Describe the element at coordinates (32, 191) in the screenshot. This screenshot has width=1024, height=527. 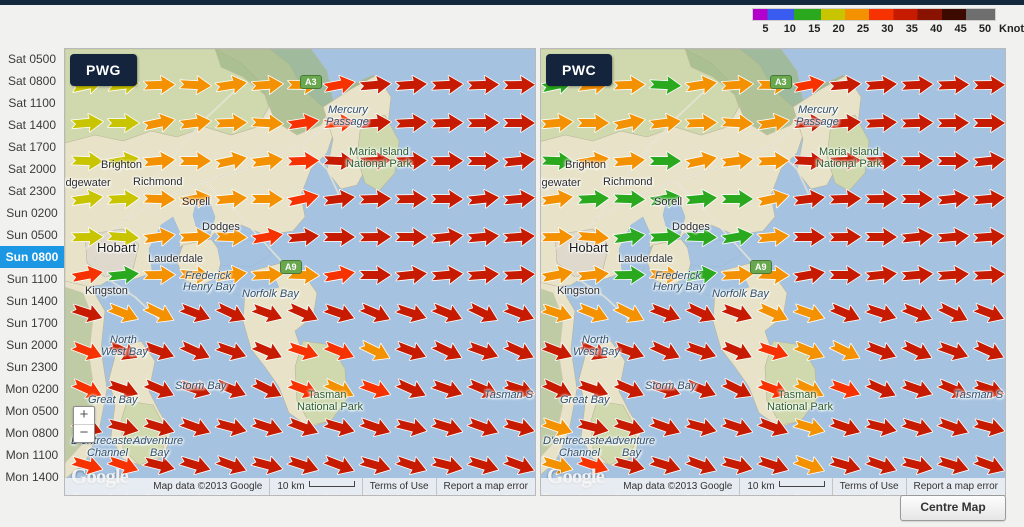
I see `time-item-sat-2300: Sat 2300` at that location.